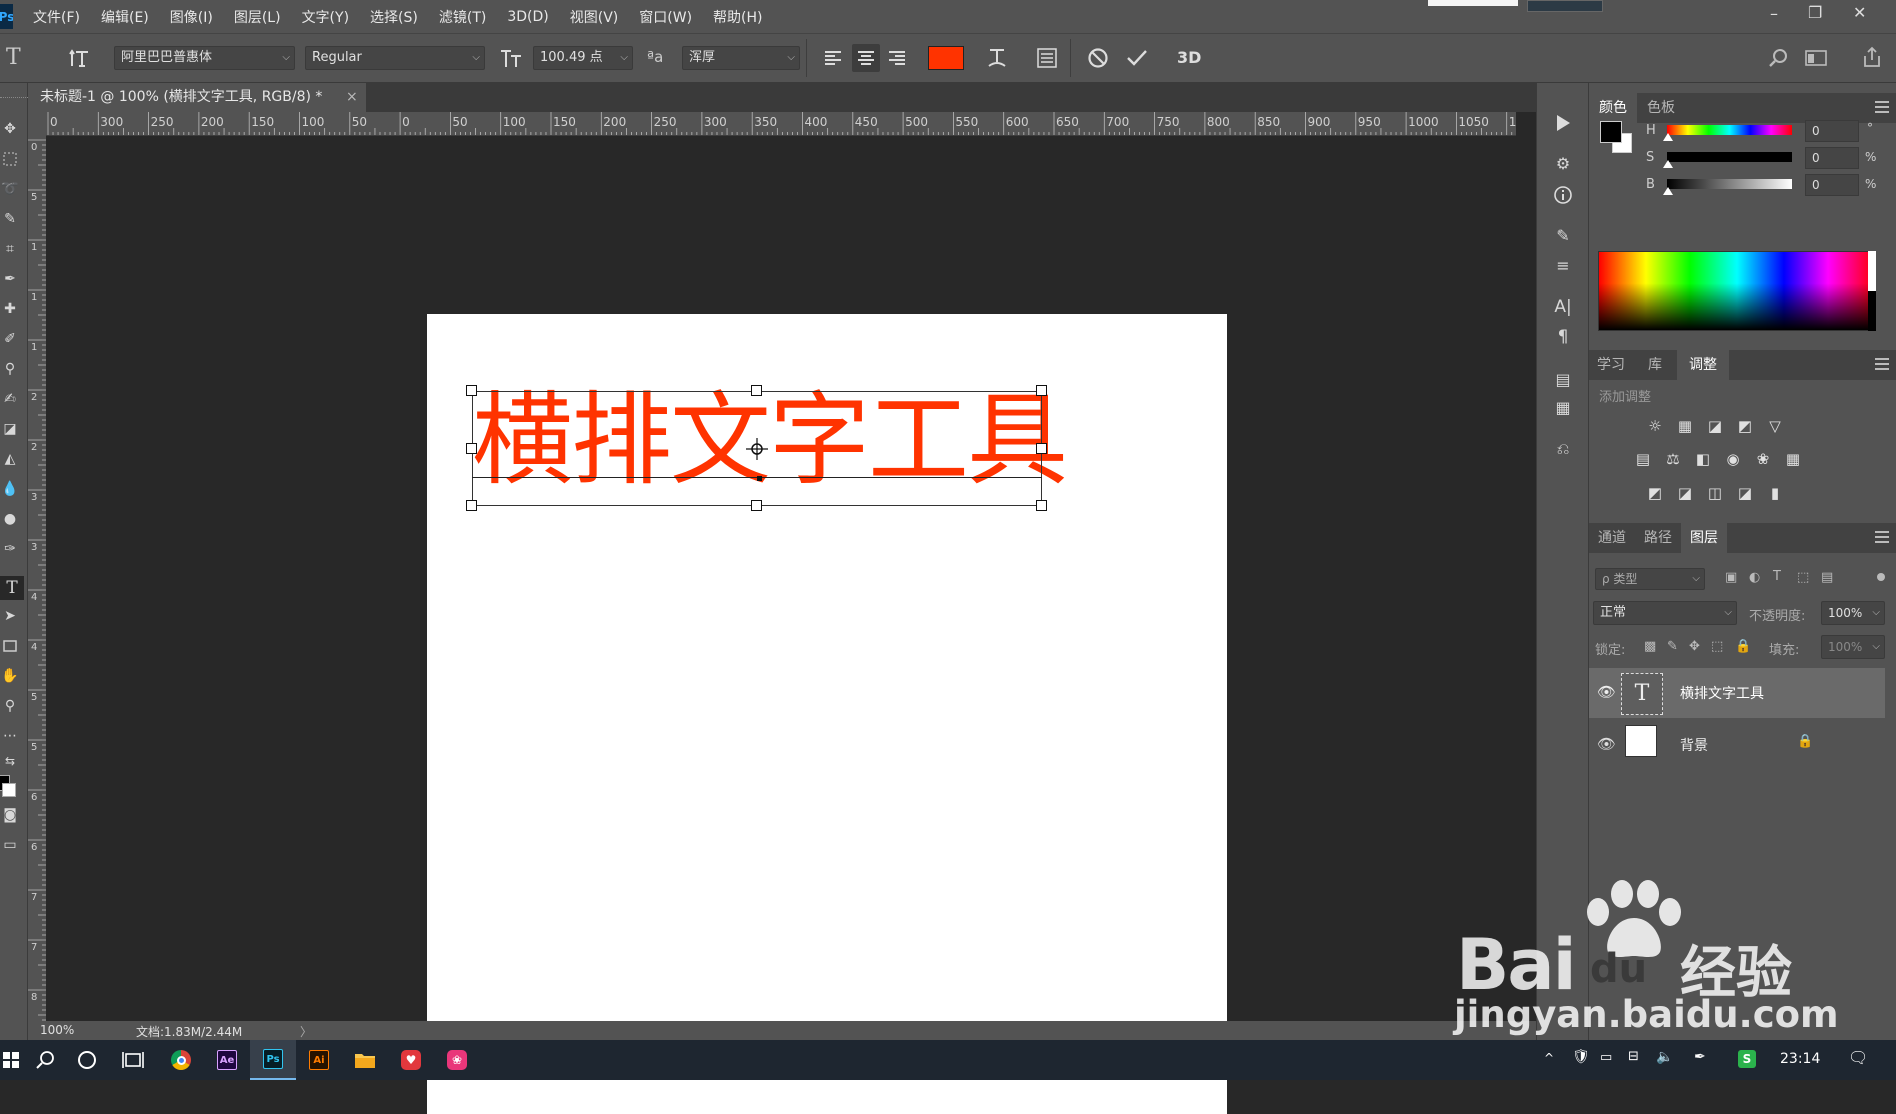 This screenshot has width=1896, height=1114. Describe the element at coordinates (10, 279) in the screenshot. I see `eyedropper-tool-icon: ✒` at that location.